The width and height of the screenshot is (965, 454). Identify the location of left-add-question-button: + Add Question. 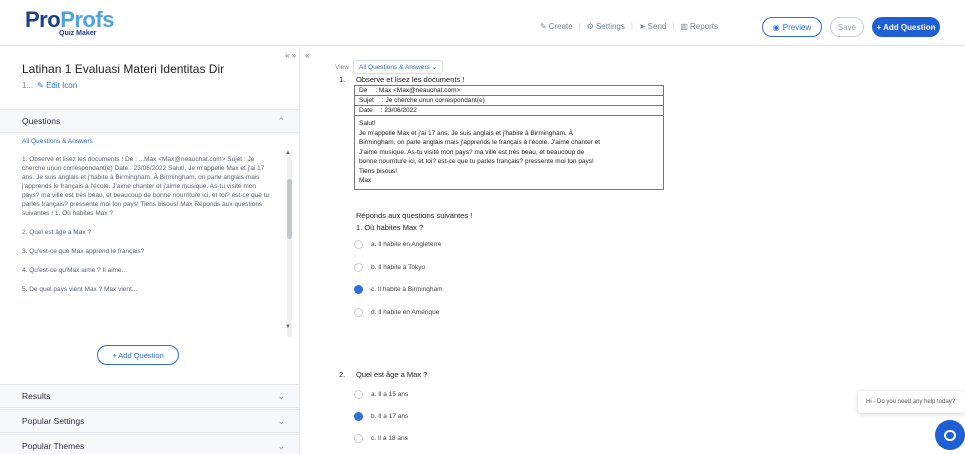
(138, 355).